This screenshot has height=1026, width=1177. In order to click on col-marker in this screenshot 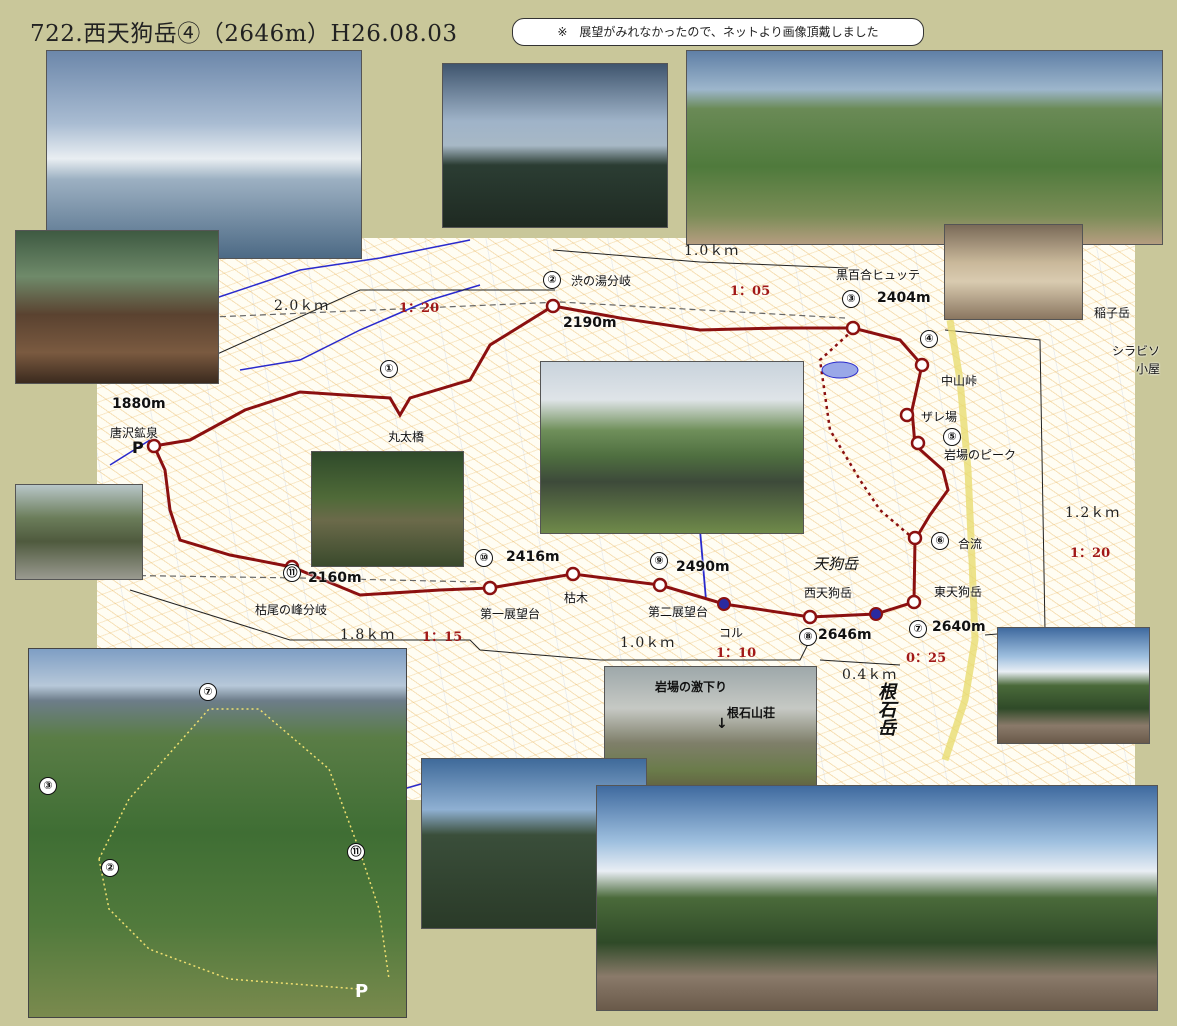, I will do `click(724, 604)`.